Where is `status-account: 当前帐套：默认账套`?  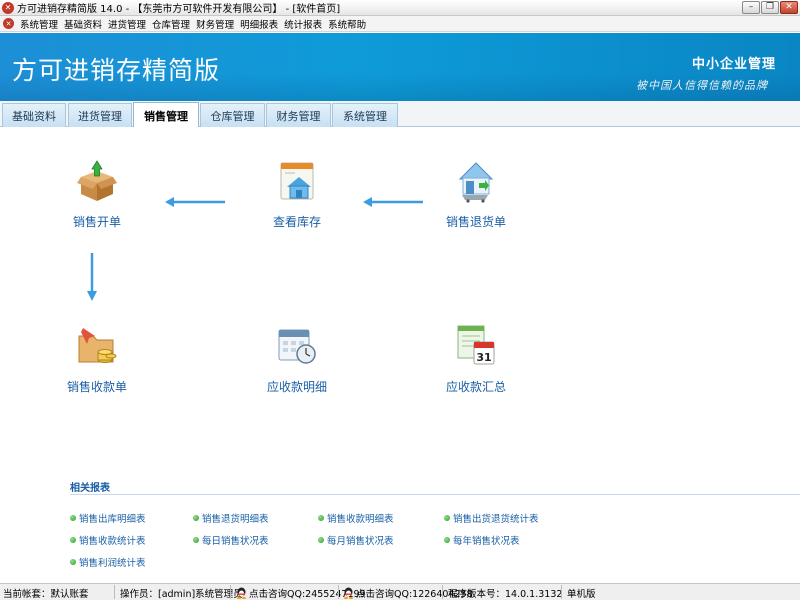
status-account: 当前帐套：默认账套 is located at coordinates (46, 594).